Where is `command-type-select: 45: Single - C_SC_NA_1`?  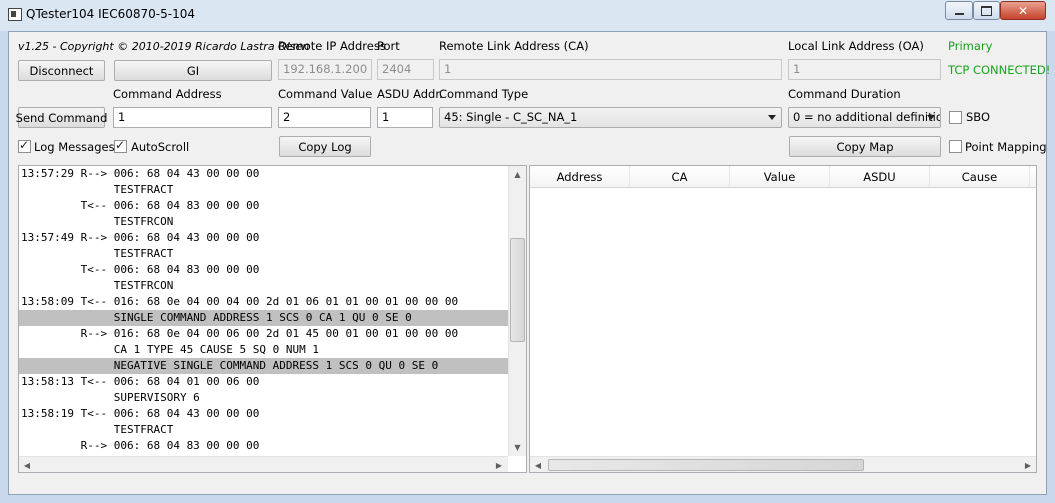 command-type-select: 45: Single - C_SC_NA_1 is located at coordinates (610, 117).